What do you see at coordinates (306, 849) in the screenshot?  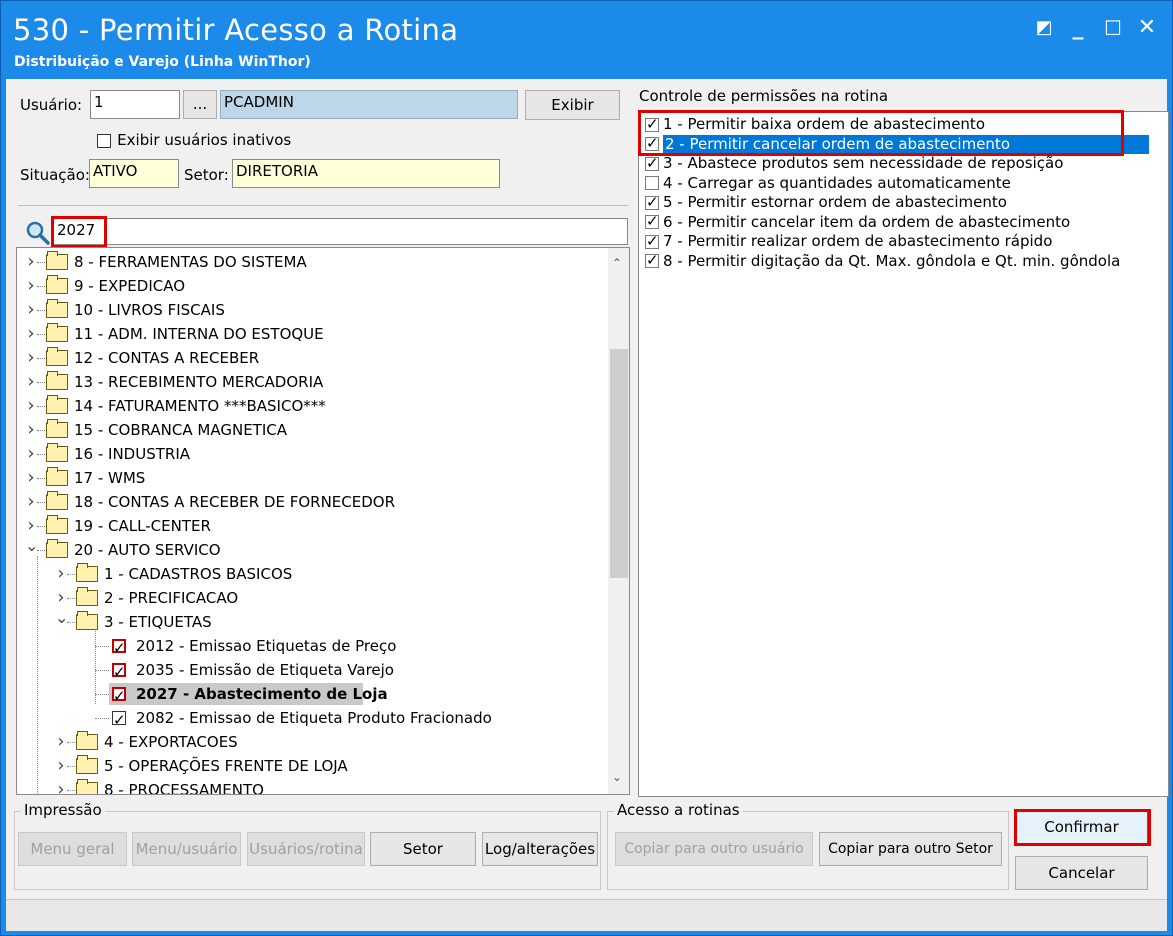 I see `usuarios-rotina-button: Usuários/rotina` at bounding box center [306, 849].